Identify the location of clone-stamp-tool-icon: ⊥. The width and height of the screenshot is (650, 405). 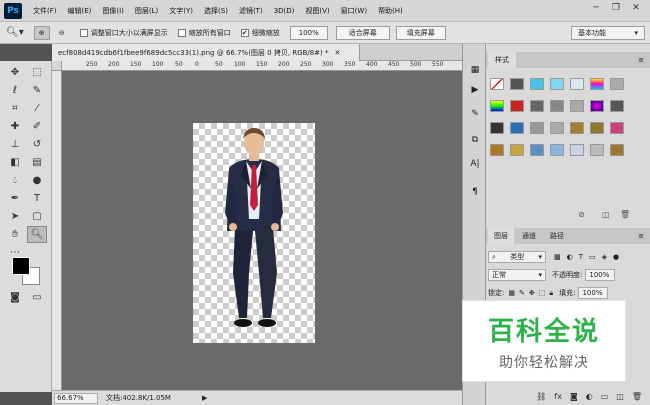
(15, 144).